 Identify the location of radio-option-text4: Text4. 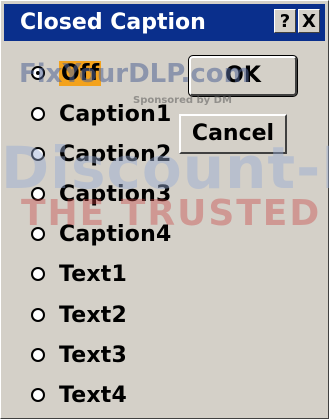
(79, 395).